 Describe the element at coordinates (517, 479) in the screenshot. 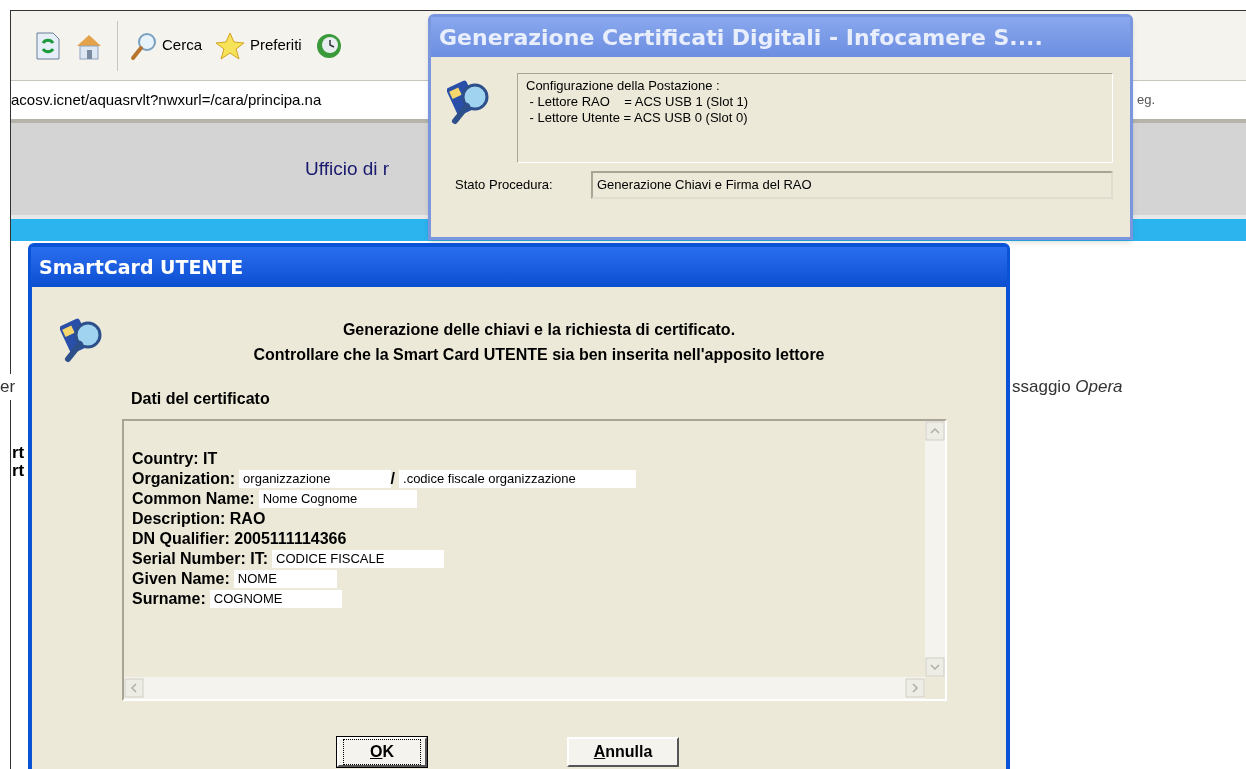

I see `certificate-field-value: .codice fiscale organizzazione` at that location.